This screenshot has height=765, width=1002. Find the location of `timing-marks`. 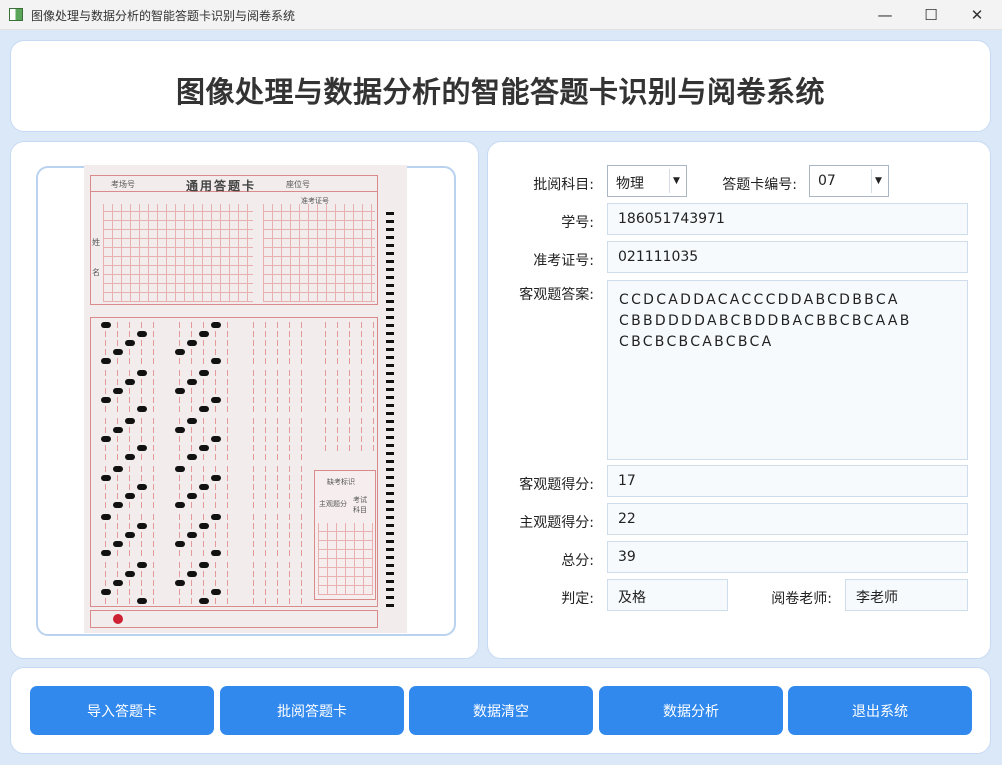

timing-marks is located at coordinates (390, 407).